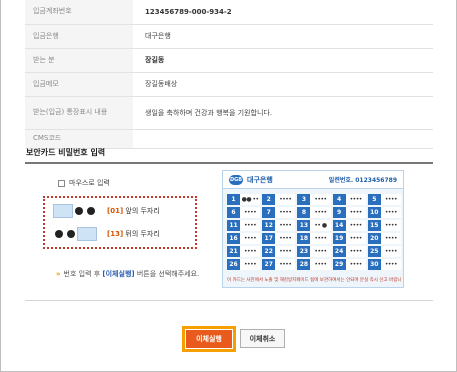  What do you see at coordinates (279, 225) in the screenshot?
I see `card-cell: 12 ••••` at bounding box center [279, 225].